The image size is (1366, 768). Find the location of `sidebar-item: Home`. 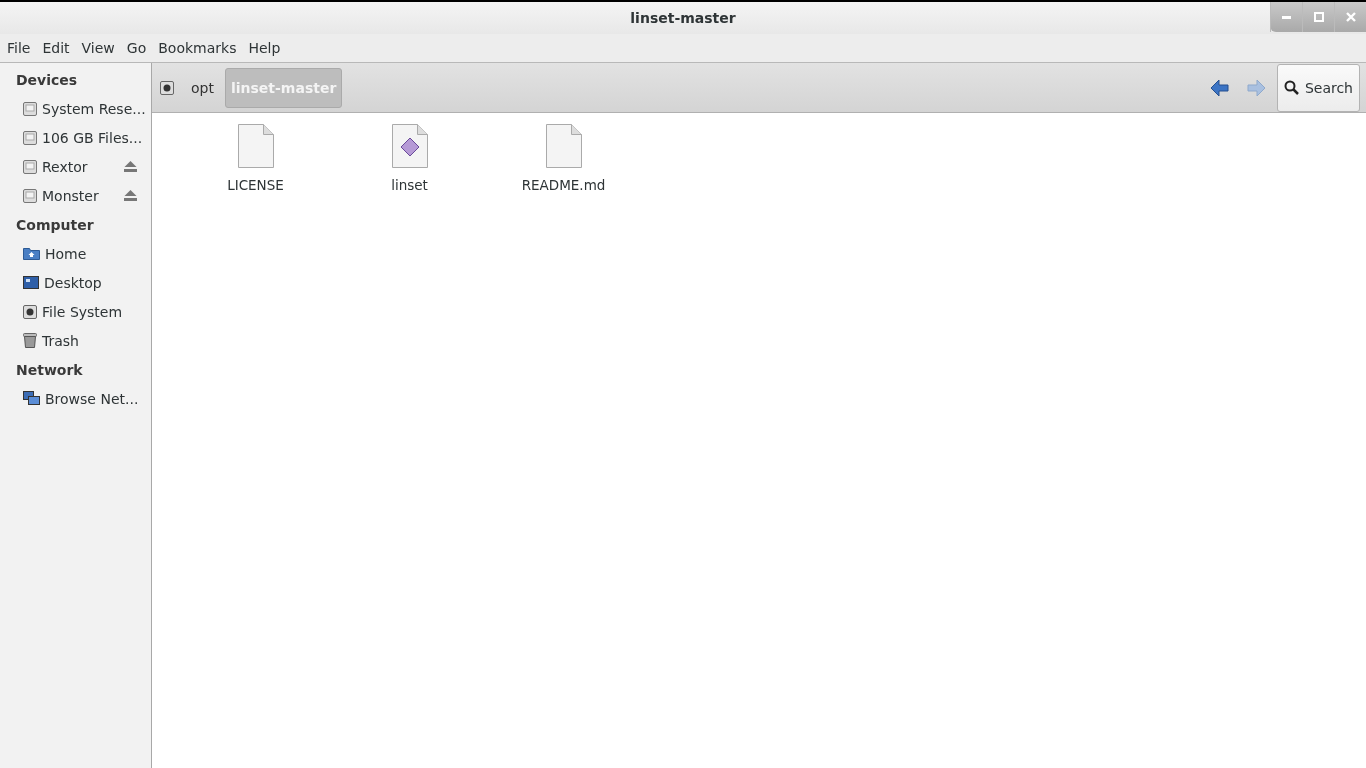

sidebar-item: Home is located at coordinates (98, 253).